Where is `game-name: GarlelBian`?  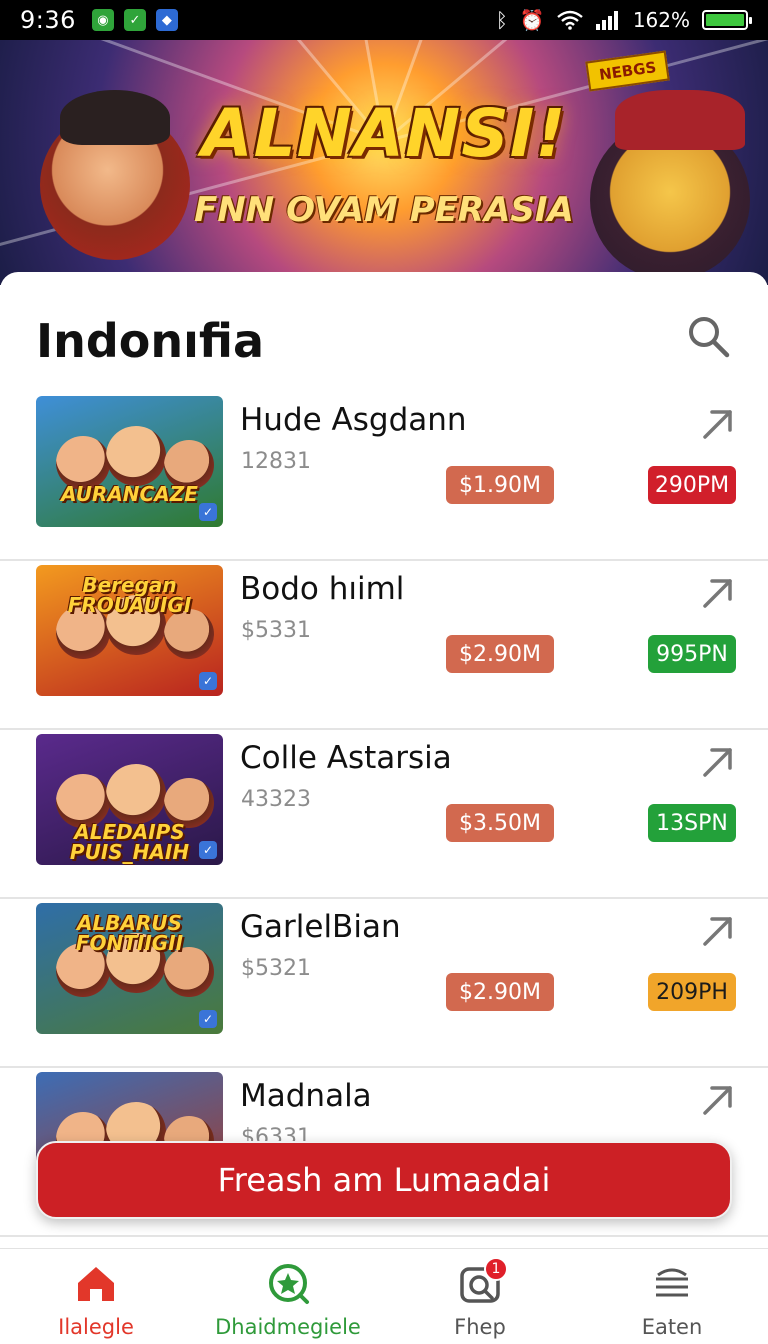
game-name: GarlelBian is located at coordinates (320, 927).